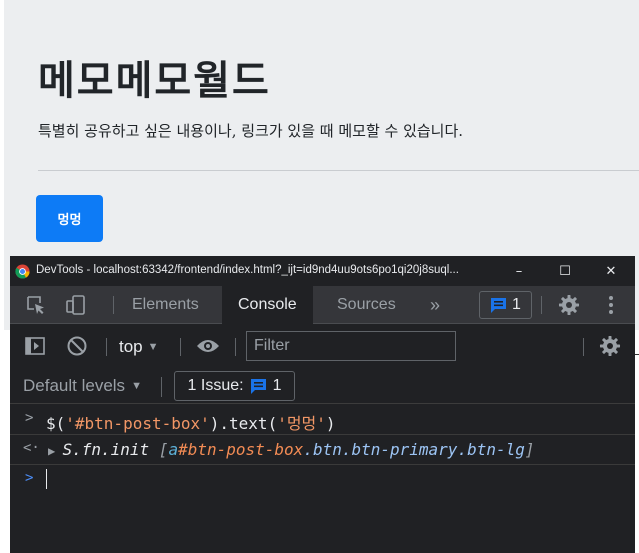 This screenshot has height=553, width=639. Describe the element at coordinates (611, 305) in the screenshot. I see `more-options-icon` at that location.